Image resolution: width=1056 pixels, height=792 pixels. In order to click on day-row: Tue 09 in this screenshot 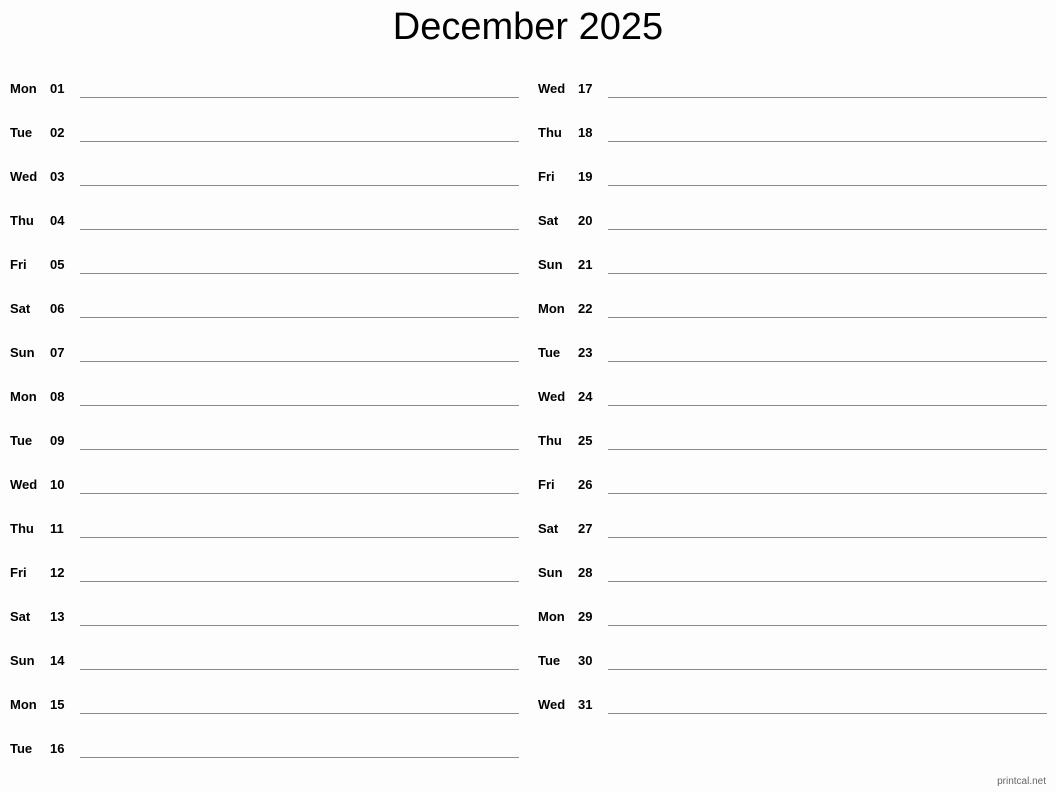, I will do `click(264, 455)`.